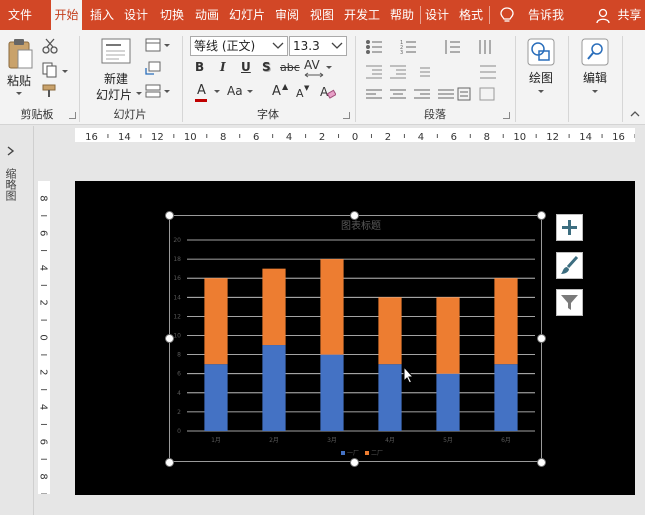 The width and height of the screenshot is (645, 515). I want to click on tab-slideshow: 幻灯片, so click(247, 15).